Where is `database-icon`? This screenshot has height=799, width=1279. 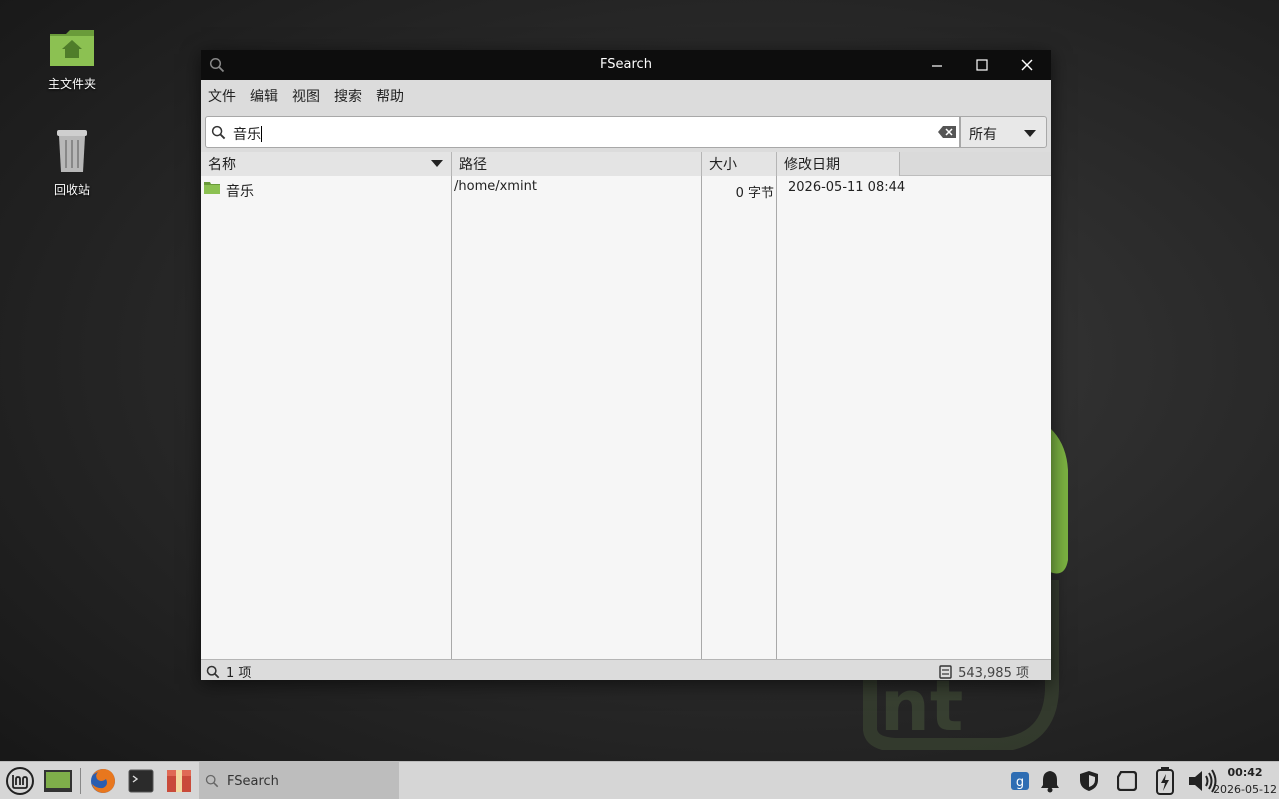 database-icon is located at coordinates (945, 671).